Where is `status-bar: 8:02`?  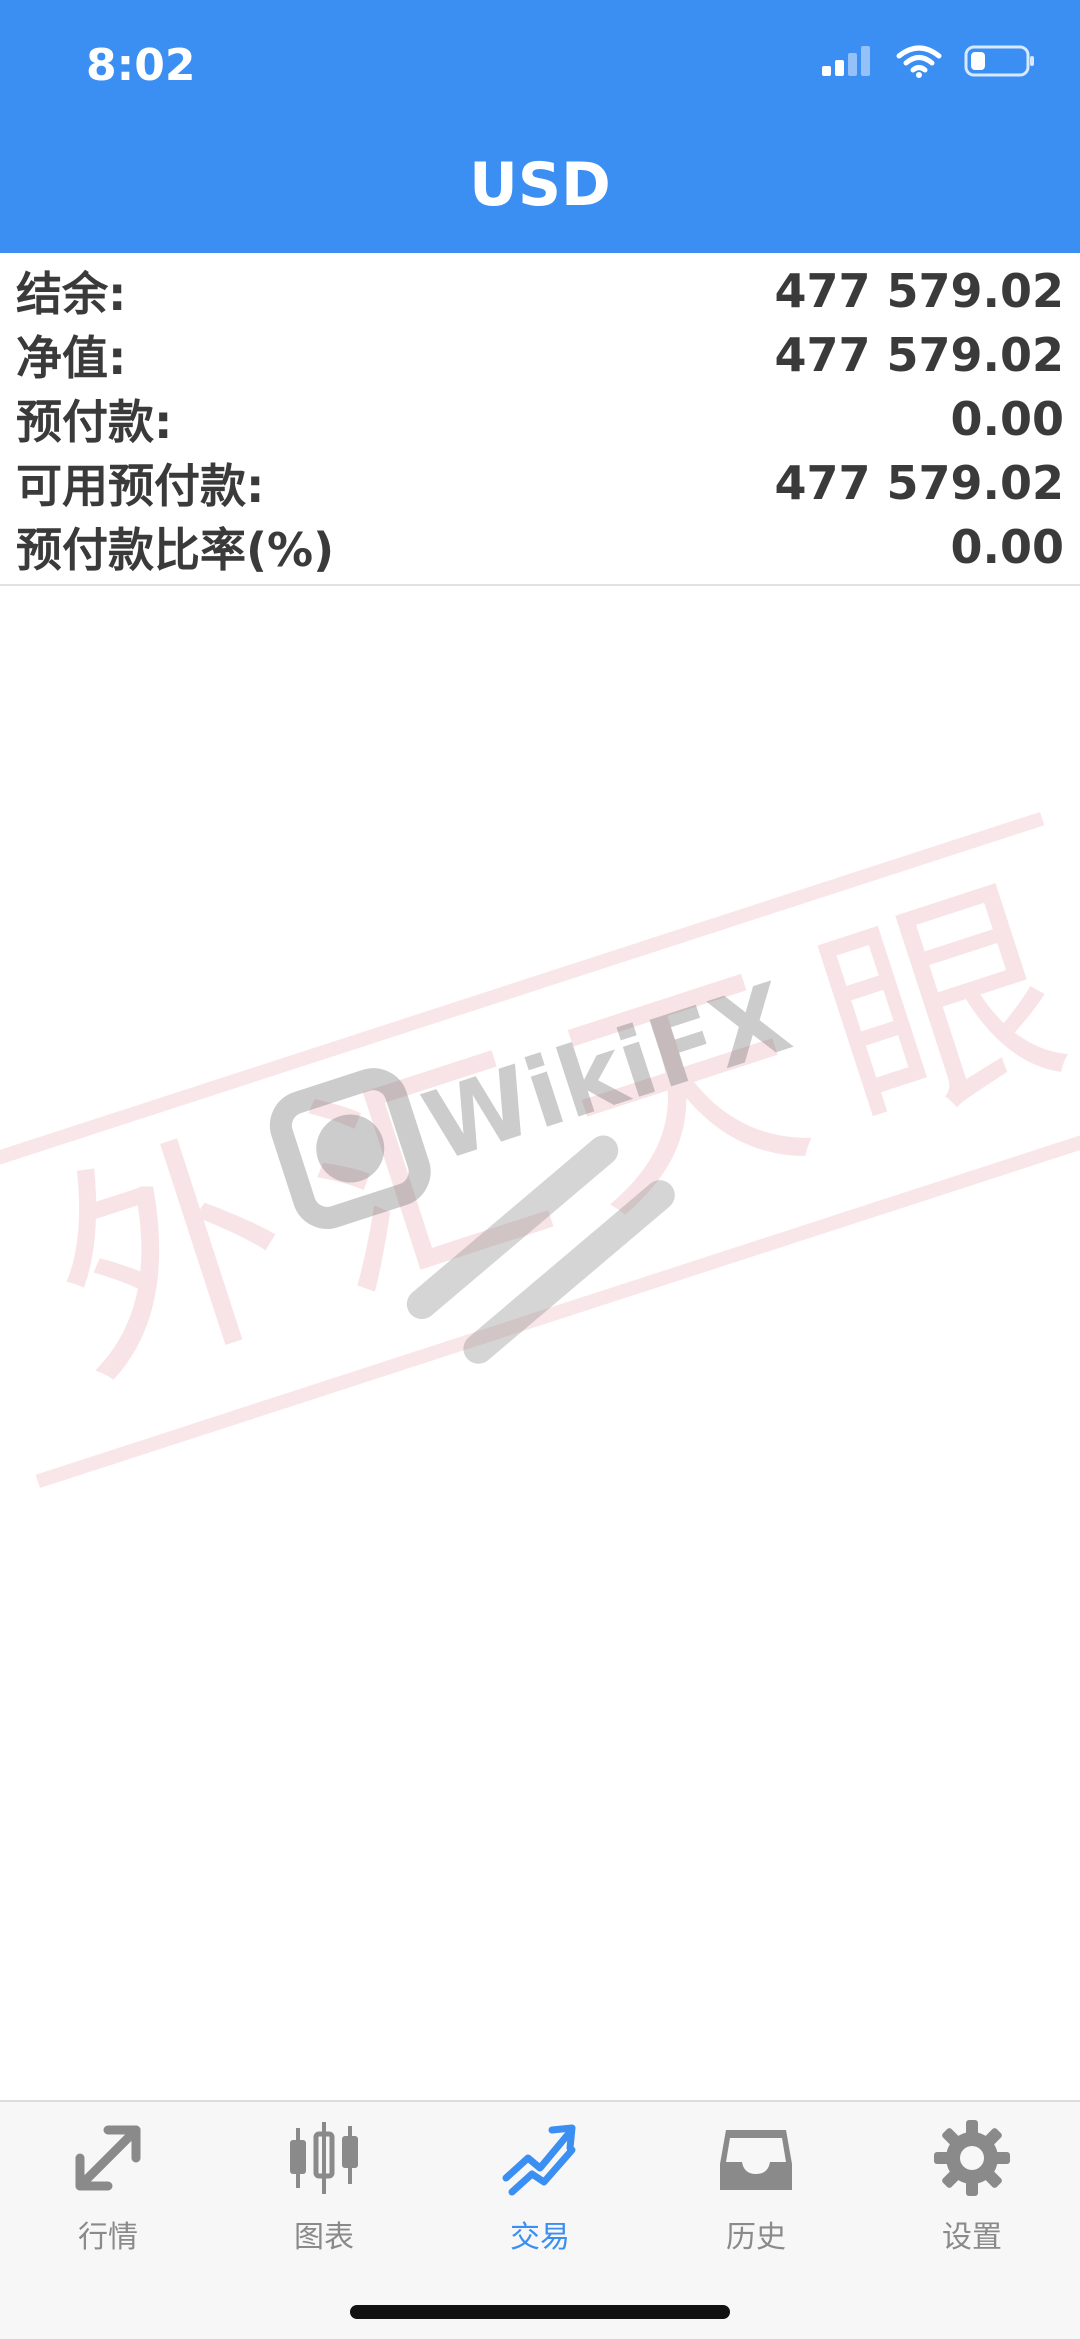 status-bar: 8:02 is located at coordinates (540, 65).